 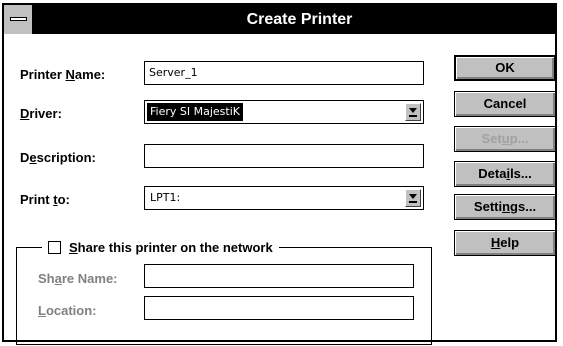 I want to click on share-name-label: Share Name:, so click(x=78, y=278).